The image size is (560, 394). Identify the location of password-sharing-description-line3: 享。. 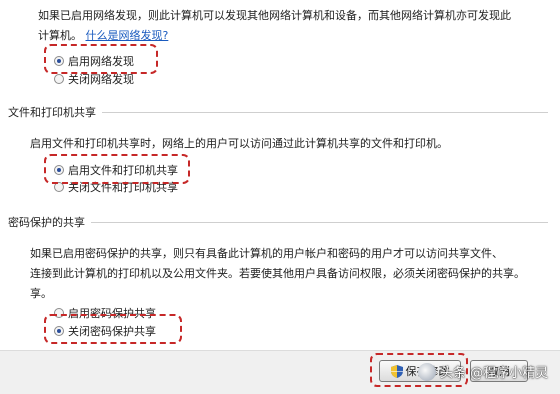
(41, 293).